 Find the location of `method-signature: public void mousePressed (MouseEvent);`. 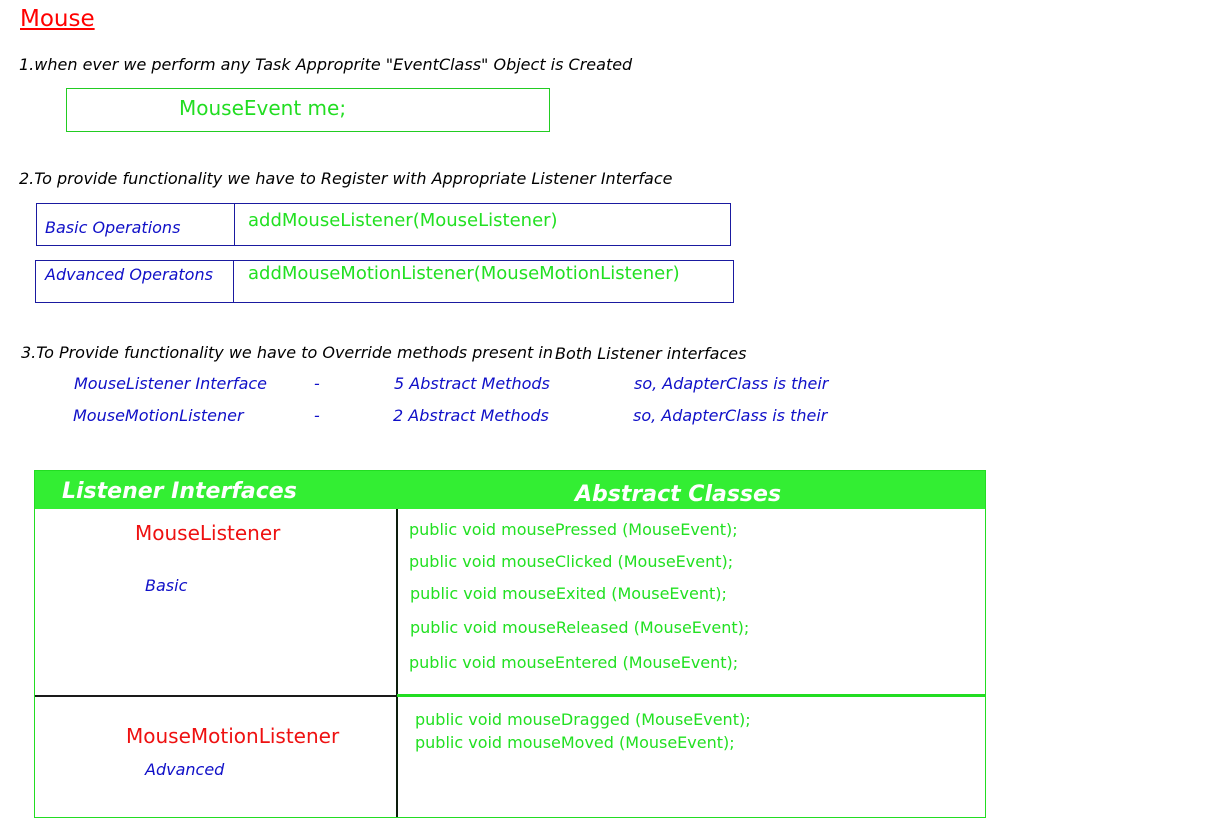

method-signature: public void mousePressed (MouseEvent); is located at coordinates (573, 529).